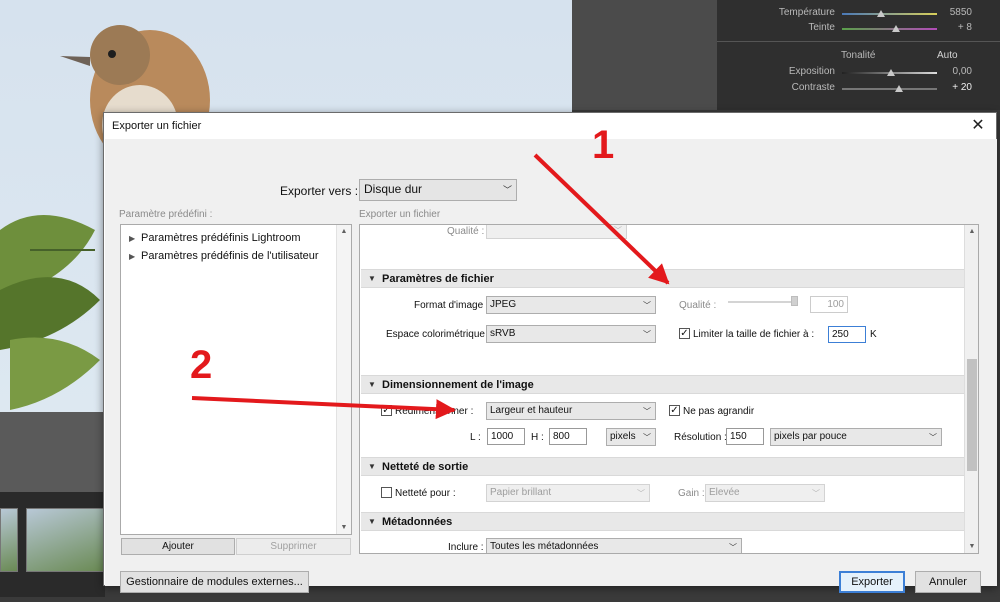 The height and width of the screenshot is (602, 1000). I want to click on auto-button: Auto, so click(947, 55).